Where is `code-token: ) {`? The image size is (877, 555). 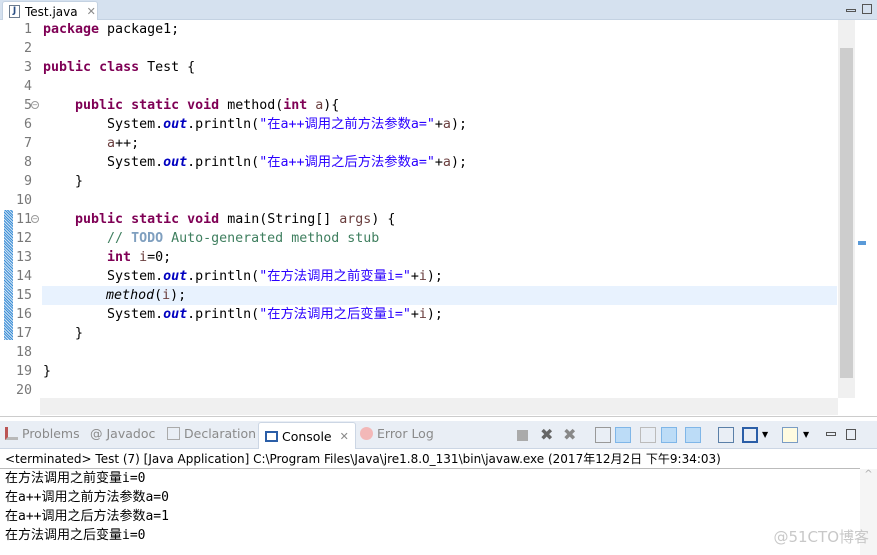 code-token: ) { is located at coordinates (383, 219).